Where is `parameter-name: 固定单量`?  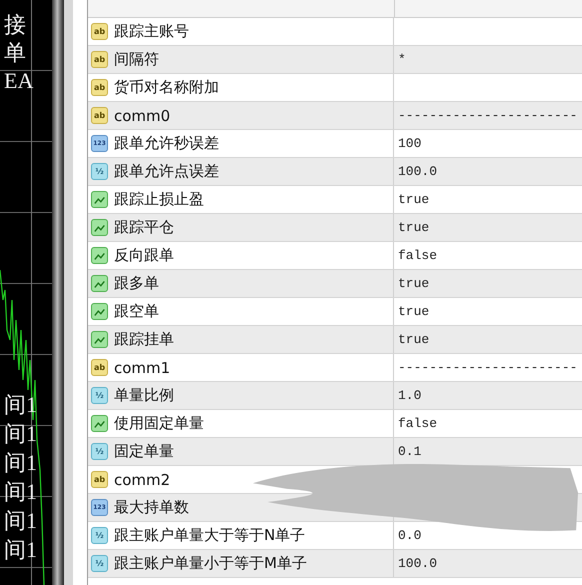
parameter-name: 固定单量 is located at coordinates (144, 451).